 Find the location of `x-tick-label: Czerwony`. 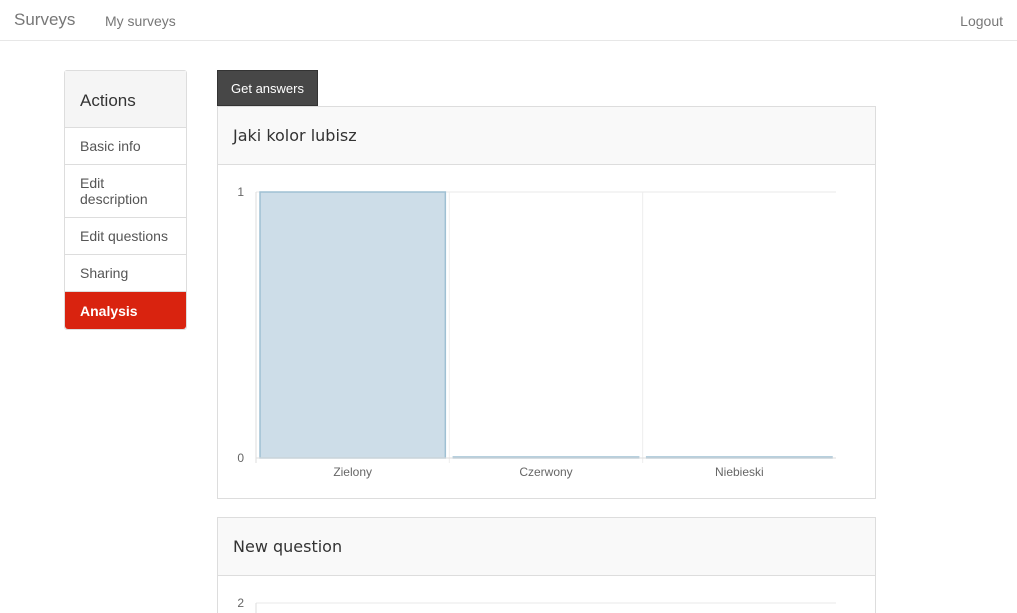

x-tick-label: Czerwony is located at coordinates (545, 472).